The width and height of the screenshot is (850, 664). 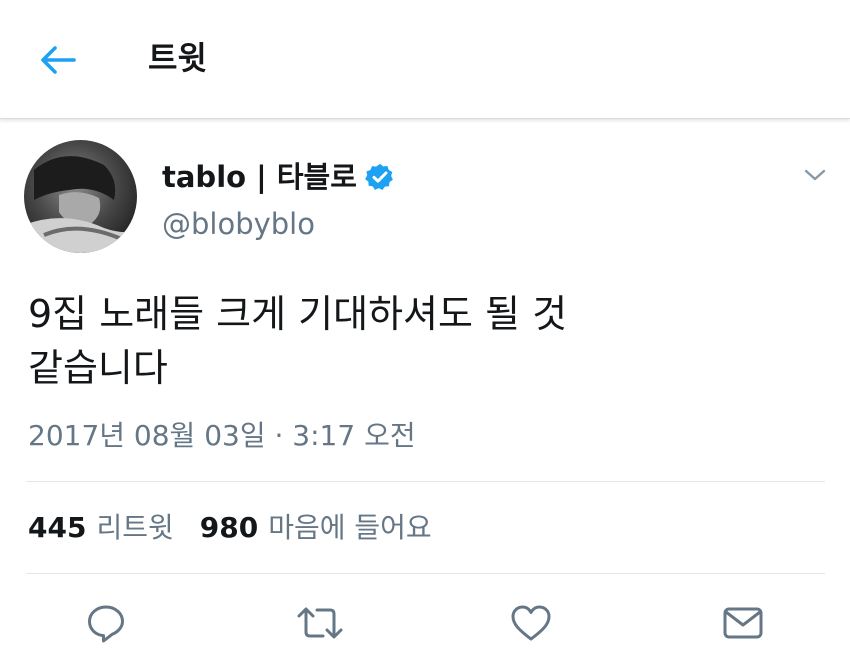 I want to click on likes-count: 980, so click(x=229, y=528).